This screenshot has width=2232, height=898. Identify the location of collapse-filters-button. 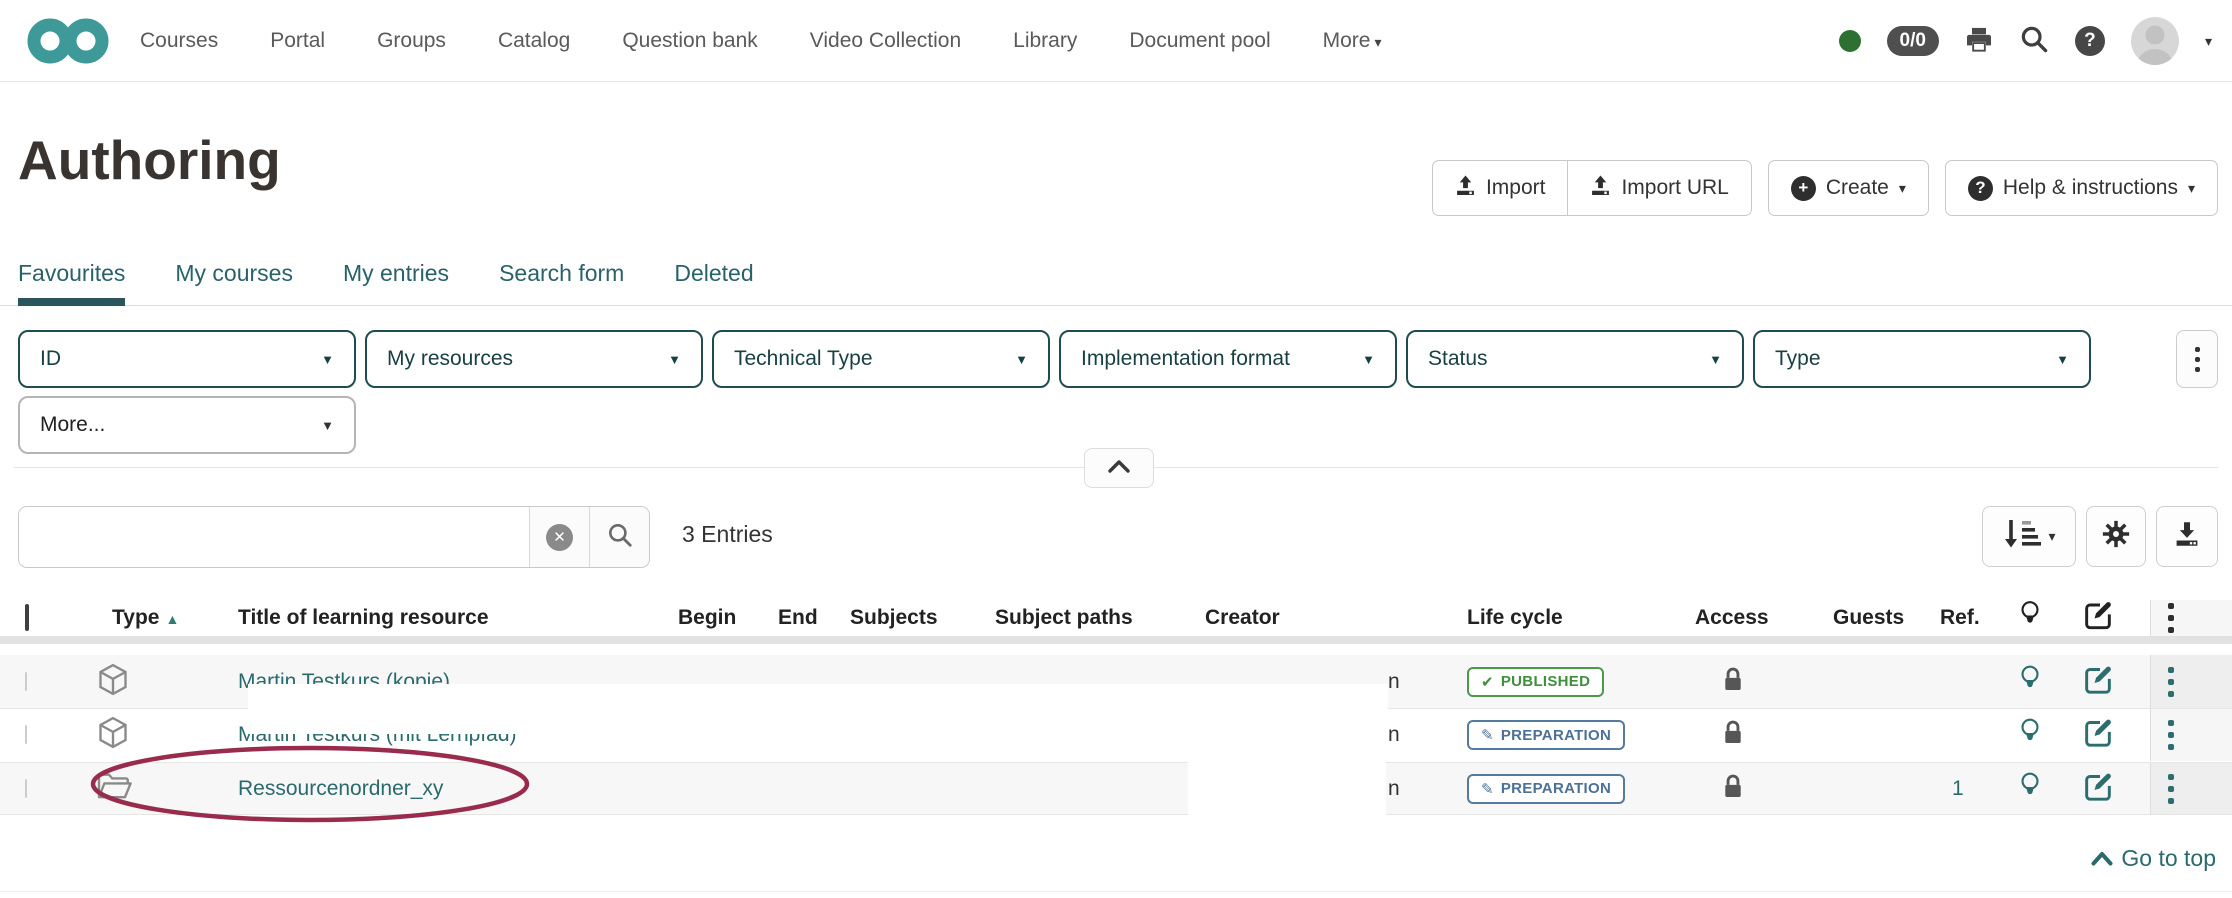
(1119, 468).